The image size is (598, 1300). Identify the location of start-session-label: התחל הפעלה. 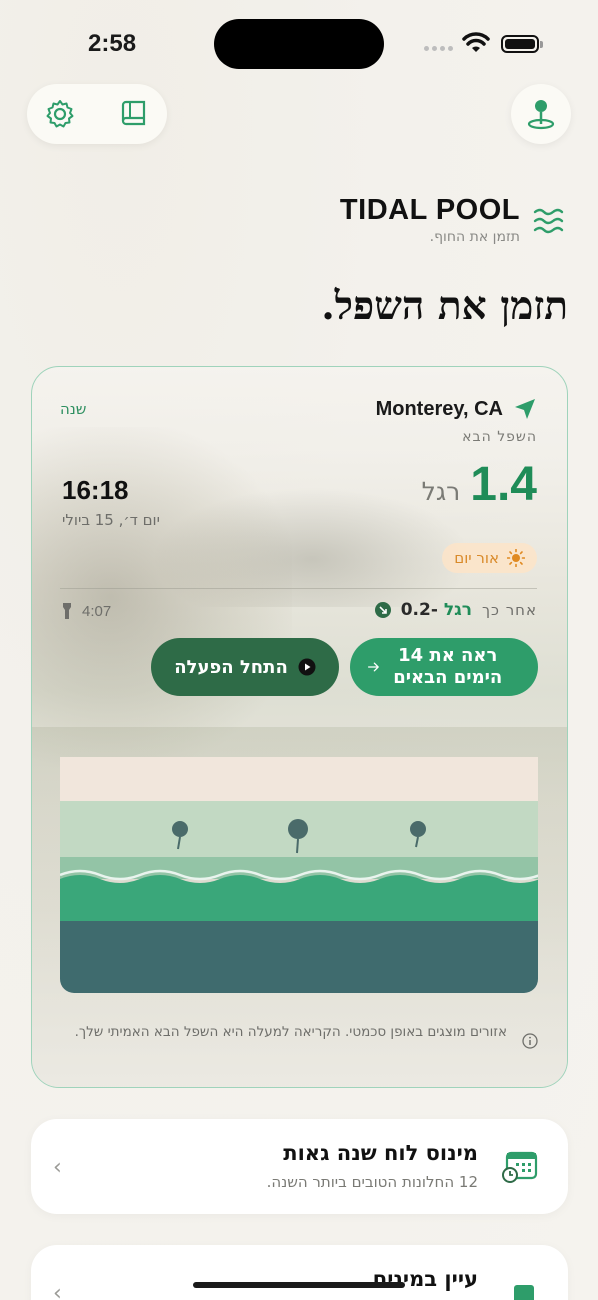
(231, 667).